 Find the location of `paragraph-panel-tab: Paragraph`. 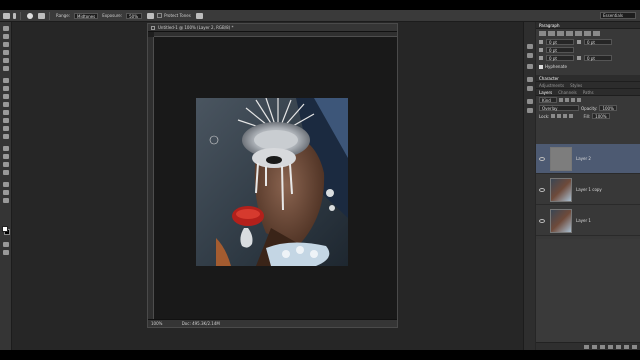

paragraph-panel-tab: Paragraph is located at coordinates (588, 25).